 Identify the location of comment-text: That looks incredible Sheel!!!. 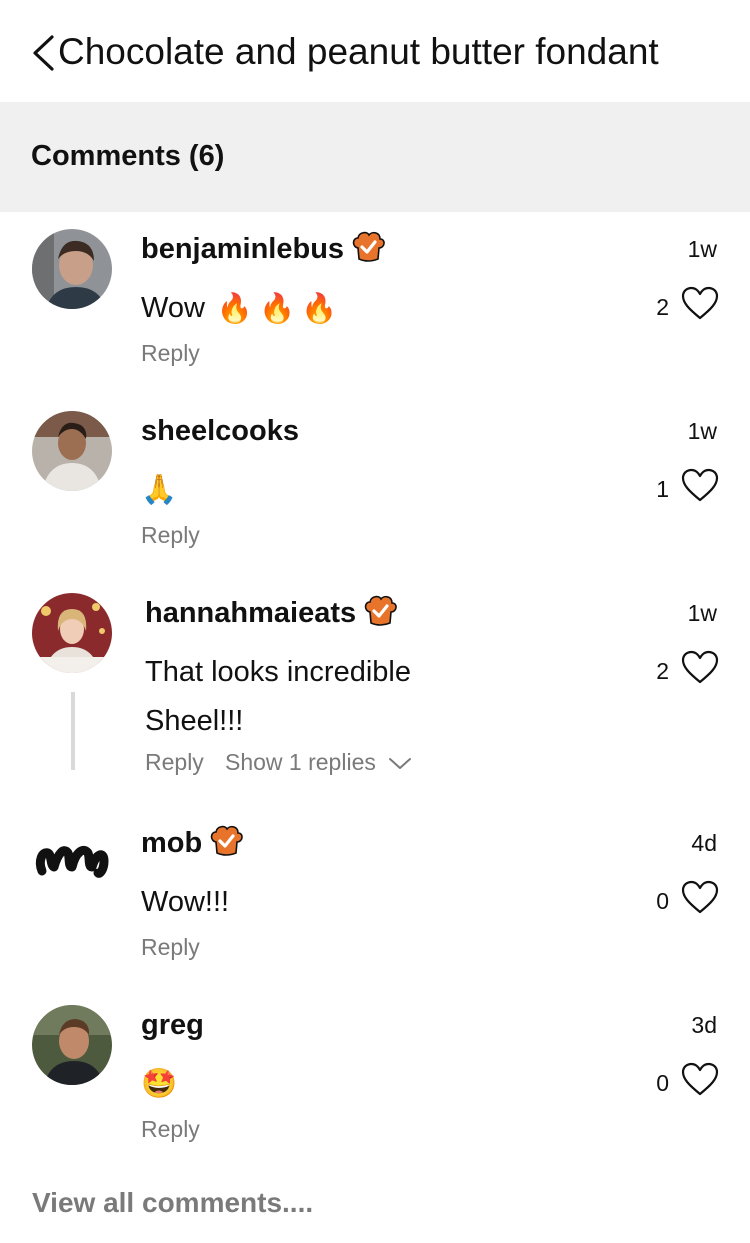
(278, 697).